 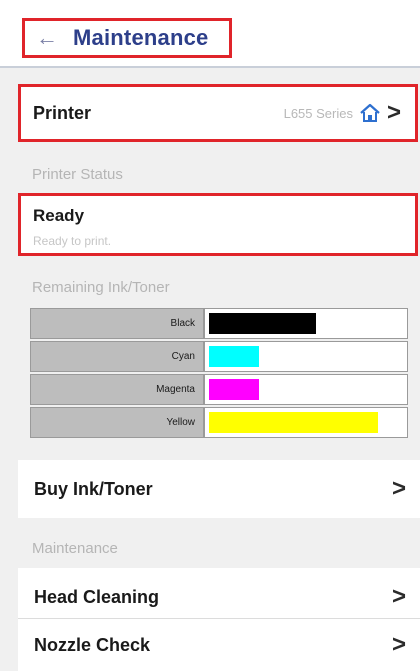 What do you see at coordinates (234, 356) in the screenshot?
I see `ink-fill-cyan` at bounding box center [234, 356].